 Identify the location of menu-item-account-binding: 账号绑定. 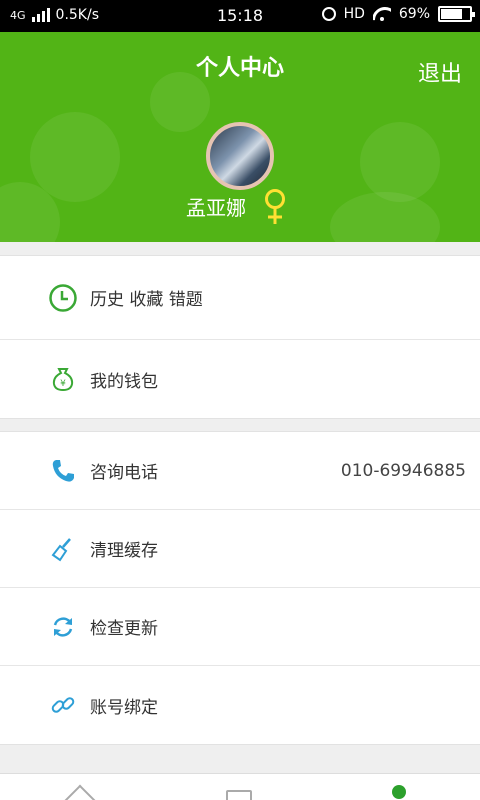
(240, 705).